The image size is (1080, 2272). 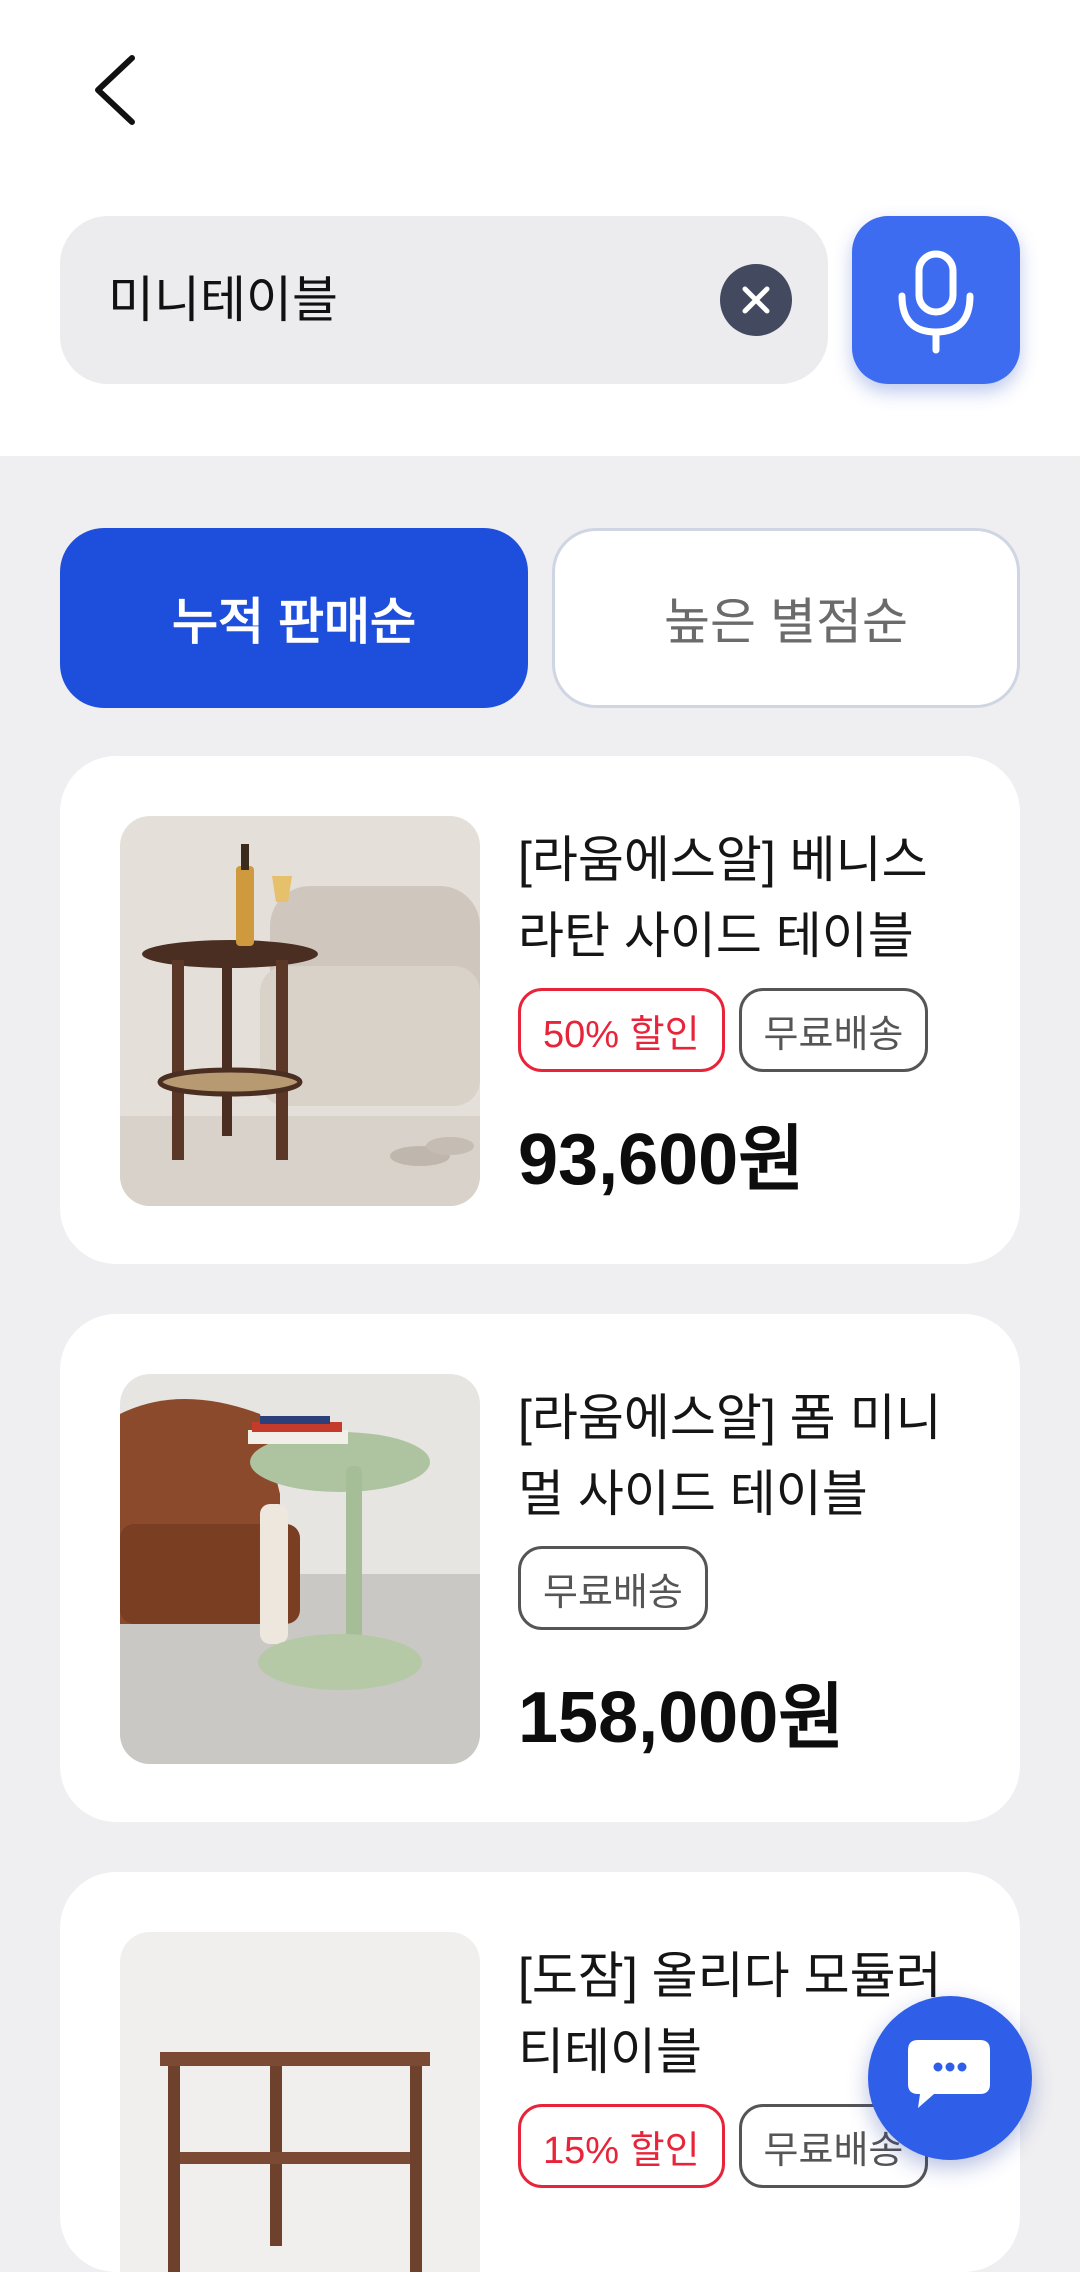 I want to click on clear-icon, so click(x=756, y=300).